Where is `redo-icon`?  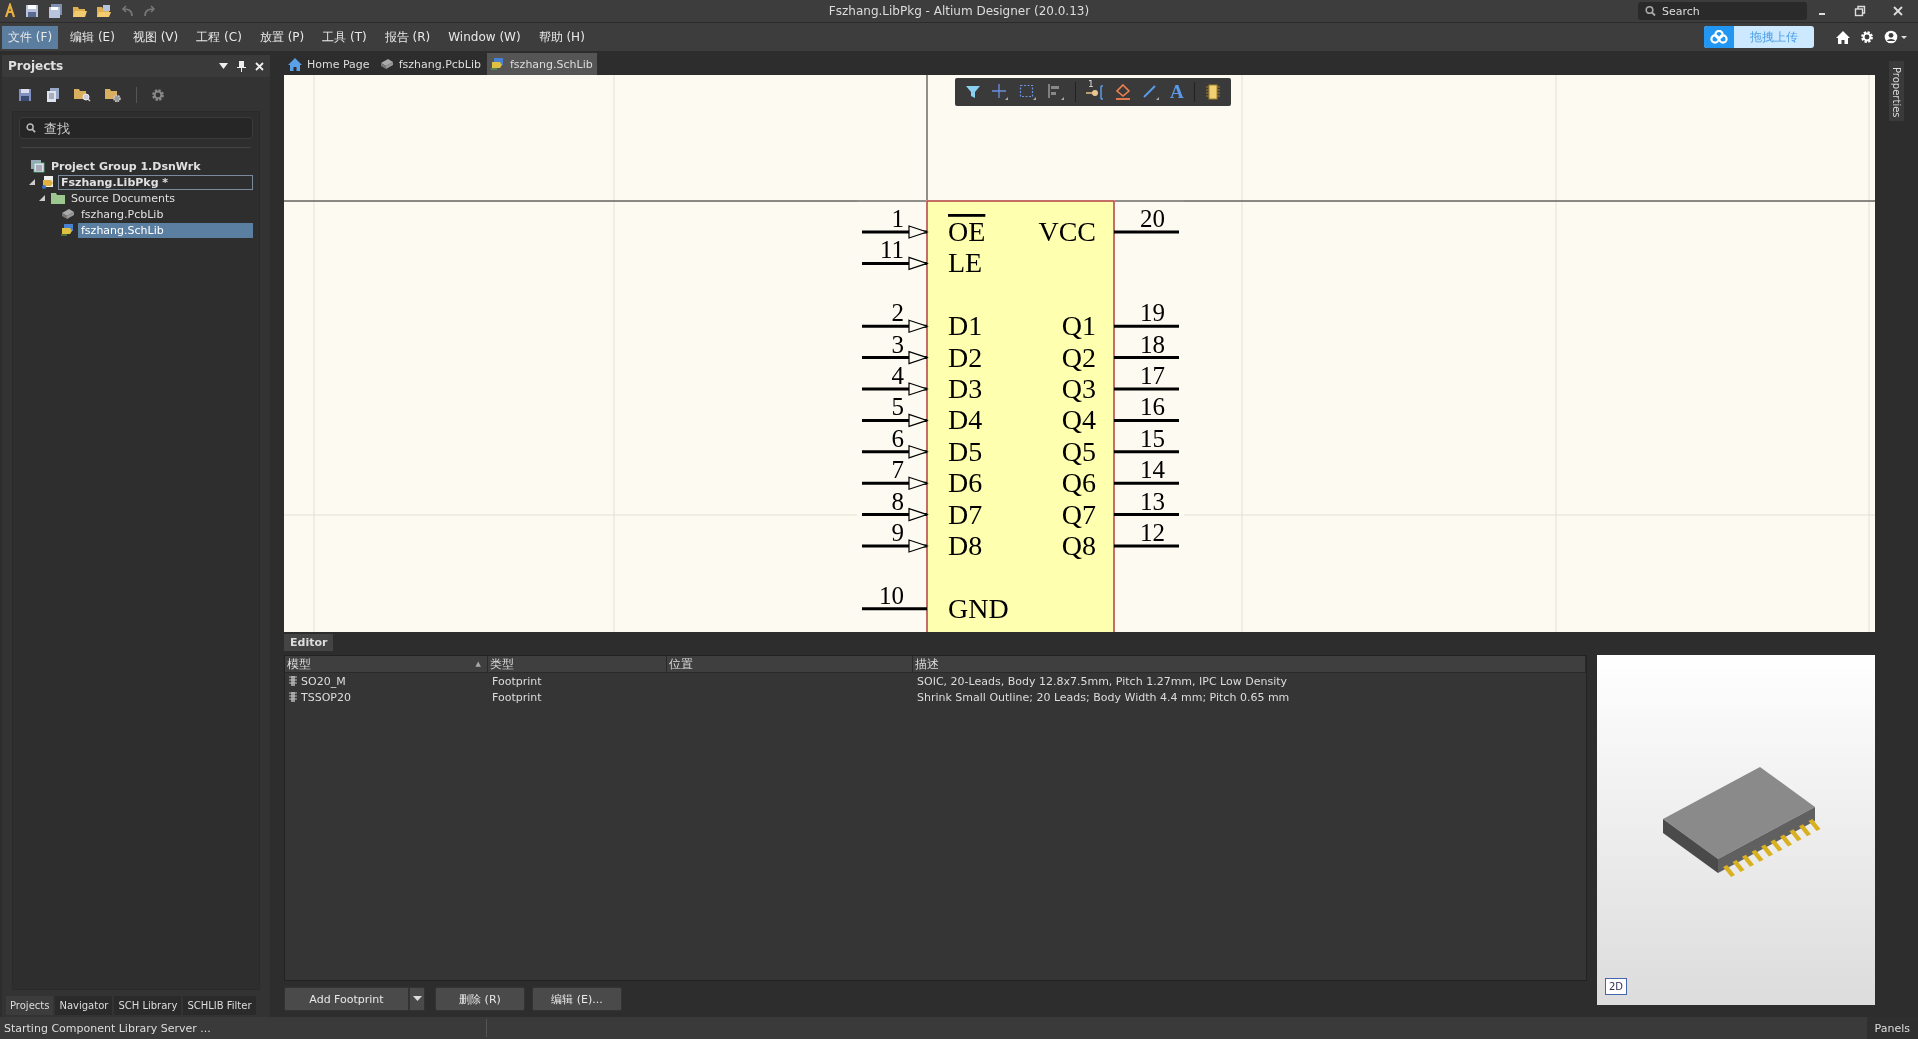
redo-icon is located at coordinates (150, 11).